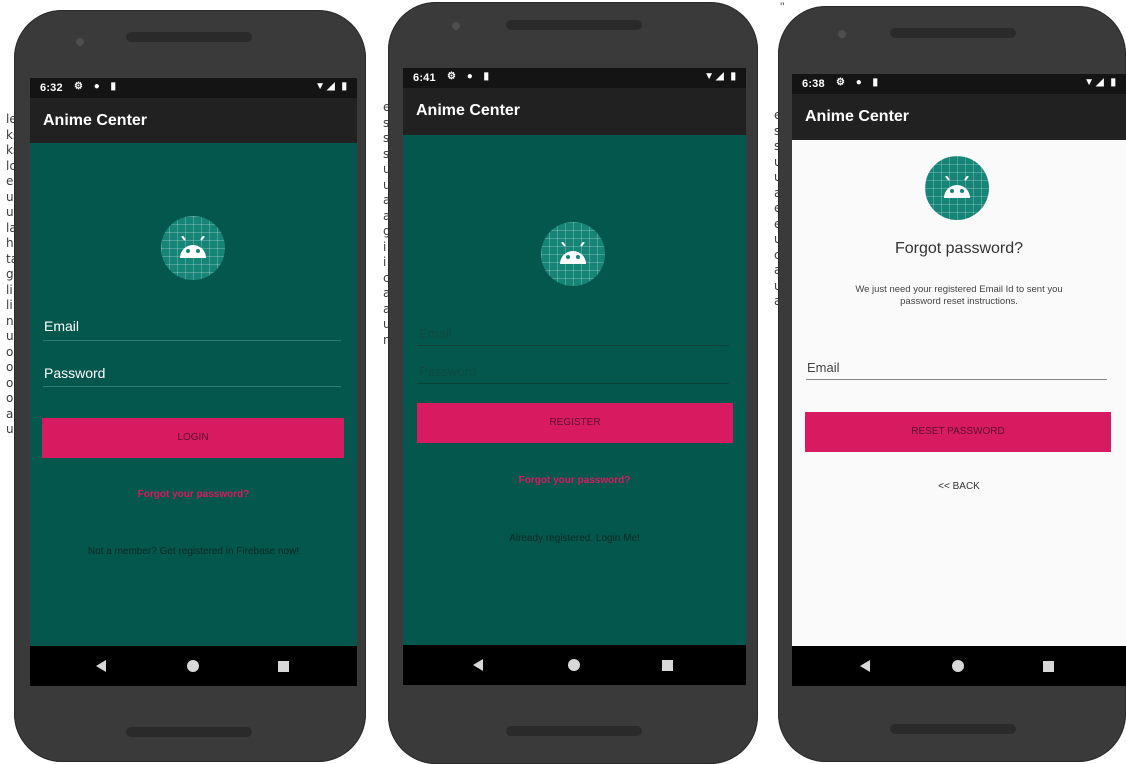 This screenshot has width=1126, height=764. I want to click on status-bar: 6:41 ⚙ ● ▮ ▼◢ ▮, so click(574, 78).